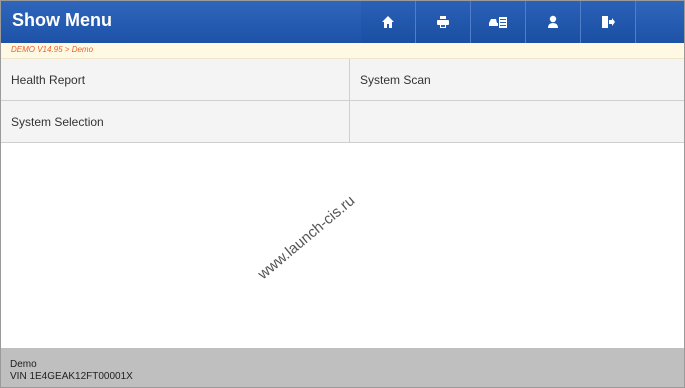 The image size is (685, 388). What do you see at coordinates (175, 80) in the screenshot?
I see `menu-item-health-report: Health Report` at bounding box center [175, 80].